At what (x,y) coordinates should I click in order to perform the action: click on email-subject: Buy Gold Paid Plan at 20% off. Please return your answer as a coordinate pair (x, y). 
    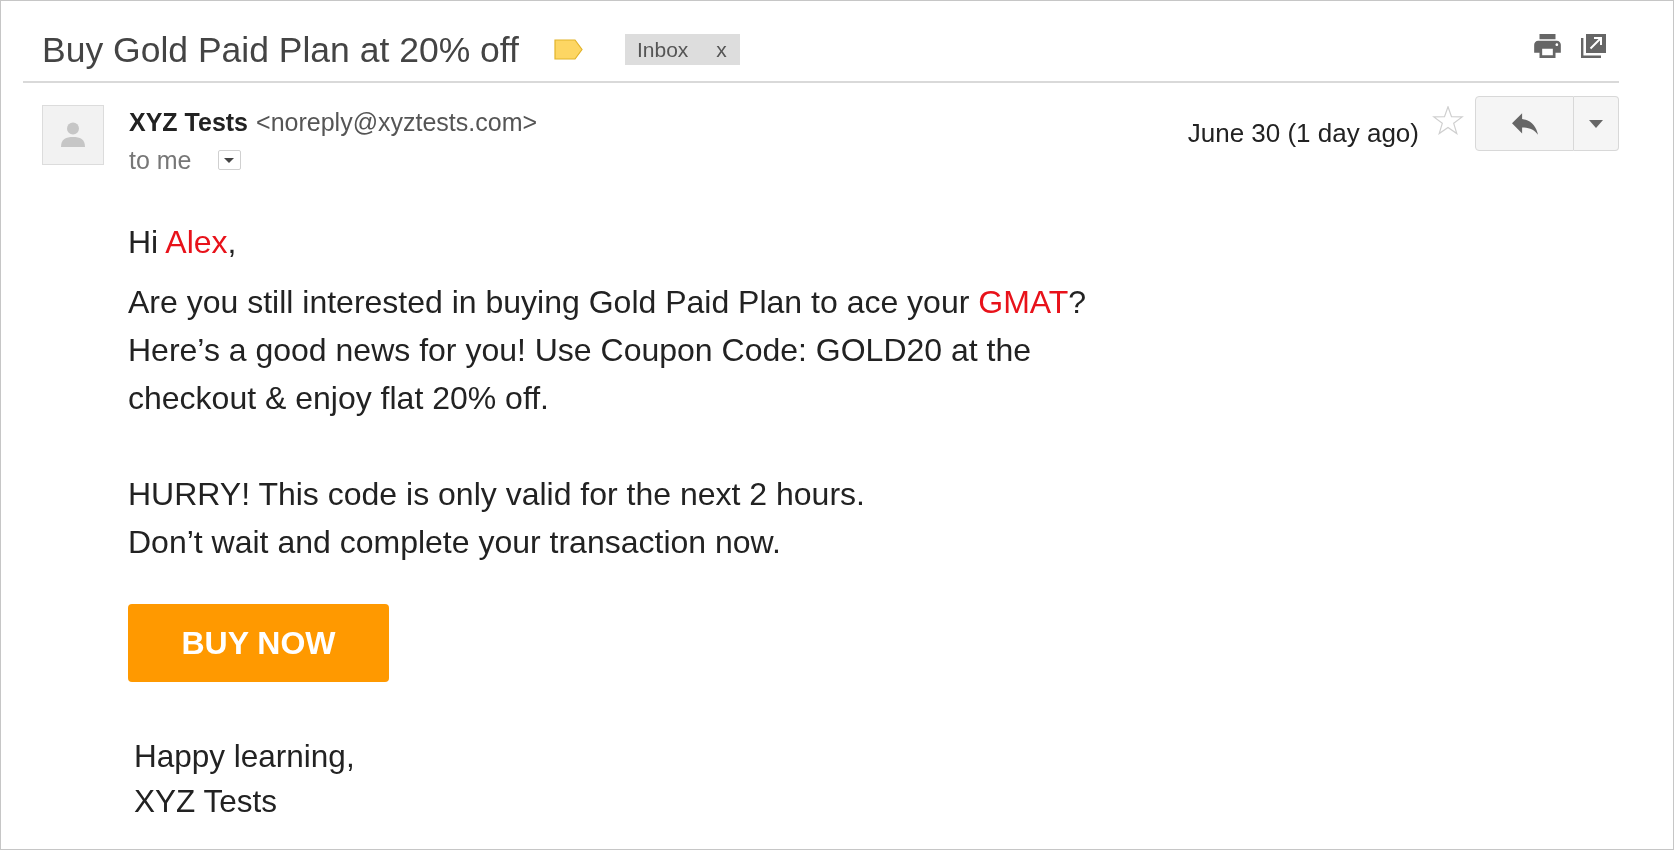
    Looking at the image, I should click on (280, 49).